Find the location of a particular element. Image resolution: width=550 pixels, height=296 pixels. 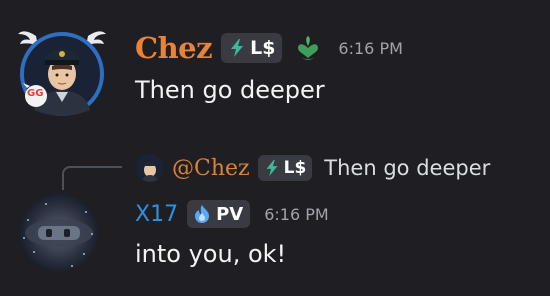

server-tag: L$ is located at coordinates (252, 48).